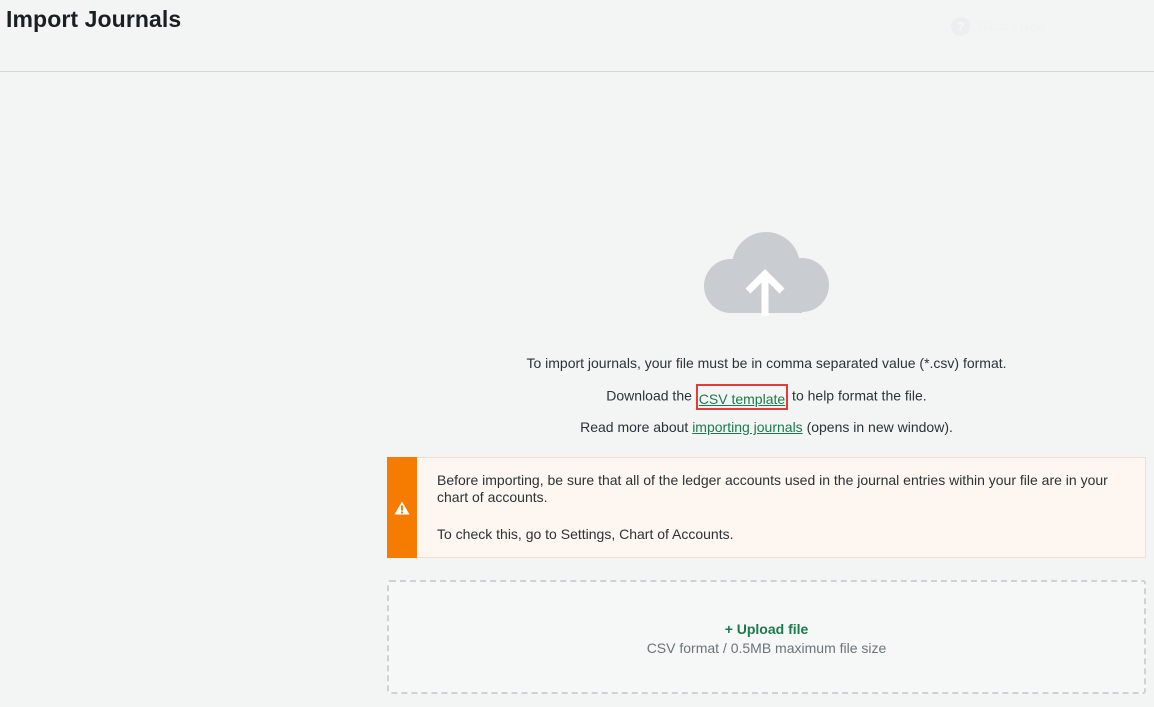  I want to click on read-more-text-after: (opens in new window)., so click(877, 427).